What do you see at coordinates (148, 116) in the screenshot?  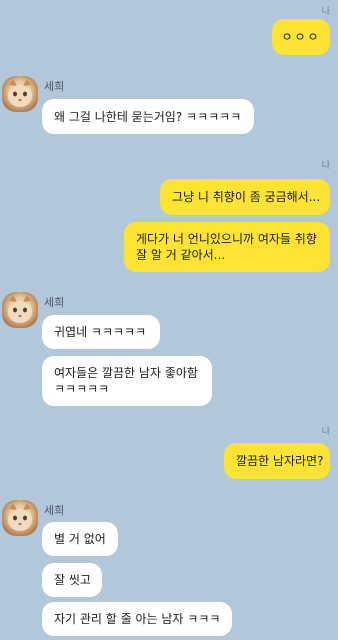 I see `message-bubble-other: 왜 그걸 나한테 묻는거임? ㅋㅋㅋㅋㅋ` at bounding box center [148, 116].